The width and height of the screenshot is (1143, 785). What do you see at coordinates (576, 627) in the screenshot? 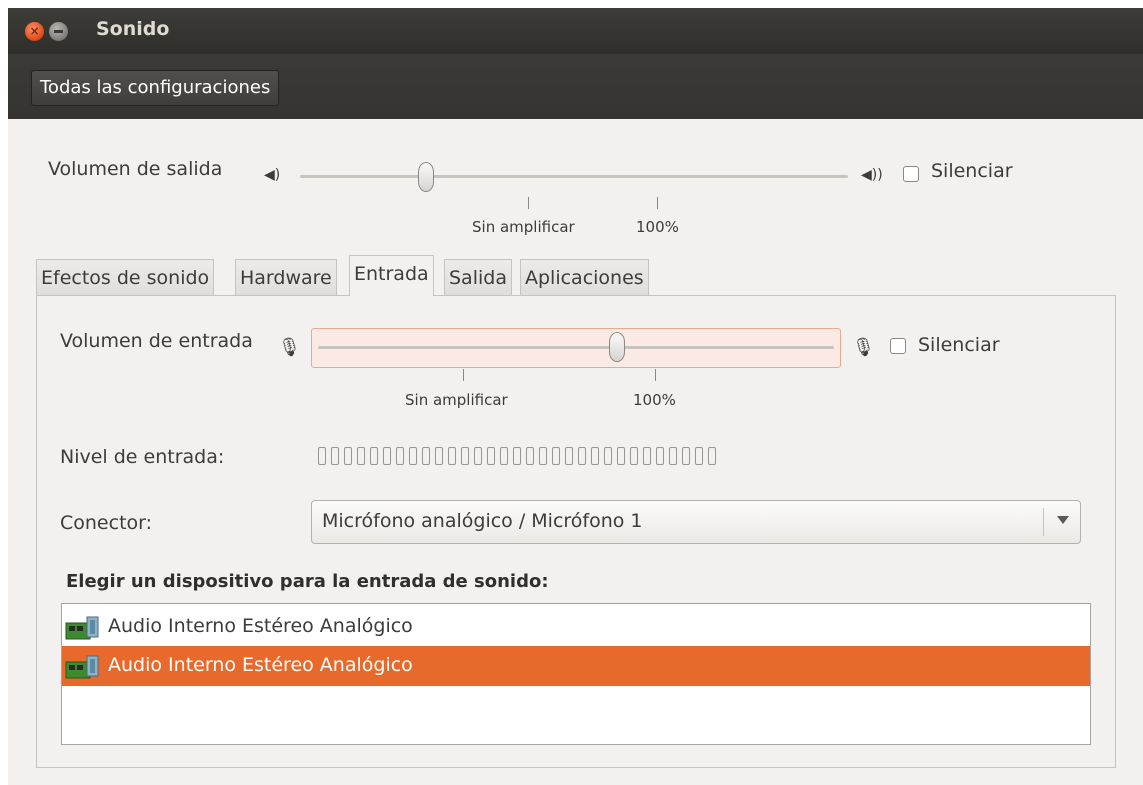
I see `list-item: Audio Interno Estéreo Analógico` at bounding box center [576, 627].